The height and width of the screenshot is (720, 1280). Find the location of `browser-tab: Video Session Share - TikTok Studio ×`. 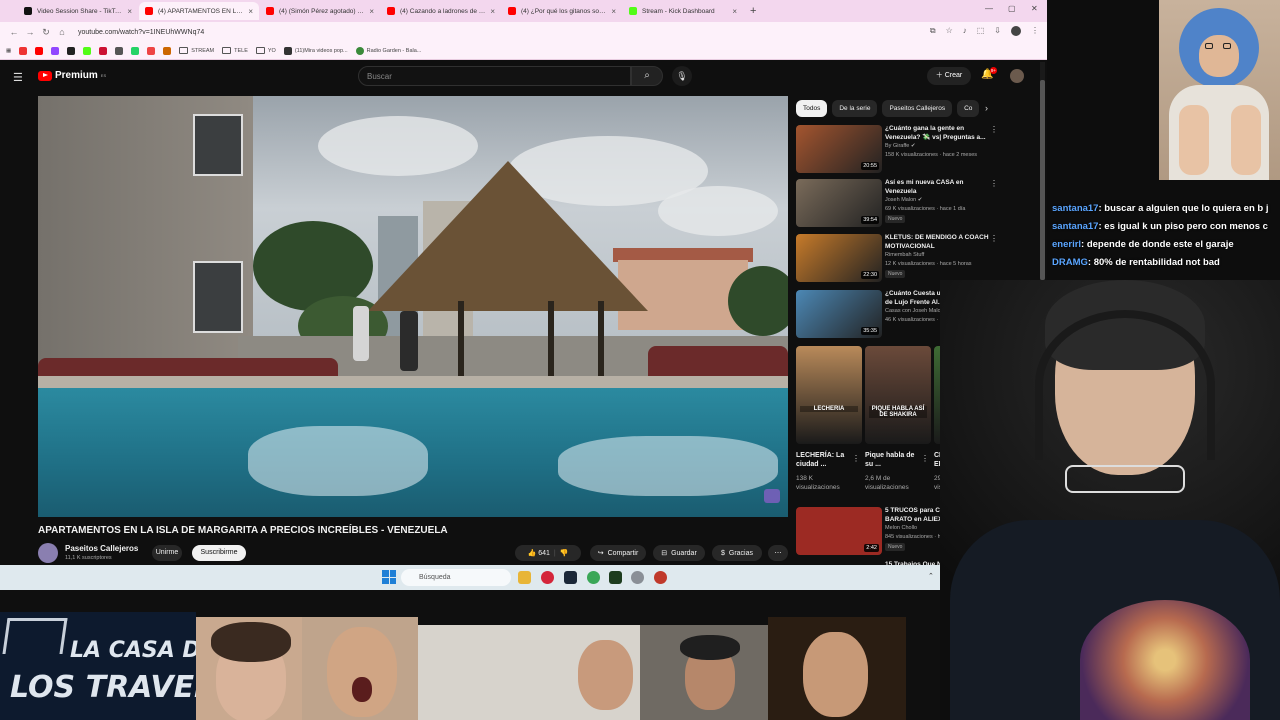

browser-tab: Video Session Share - TikTok Studio × is located at coordinates (78, 11).